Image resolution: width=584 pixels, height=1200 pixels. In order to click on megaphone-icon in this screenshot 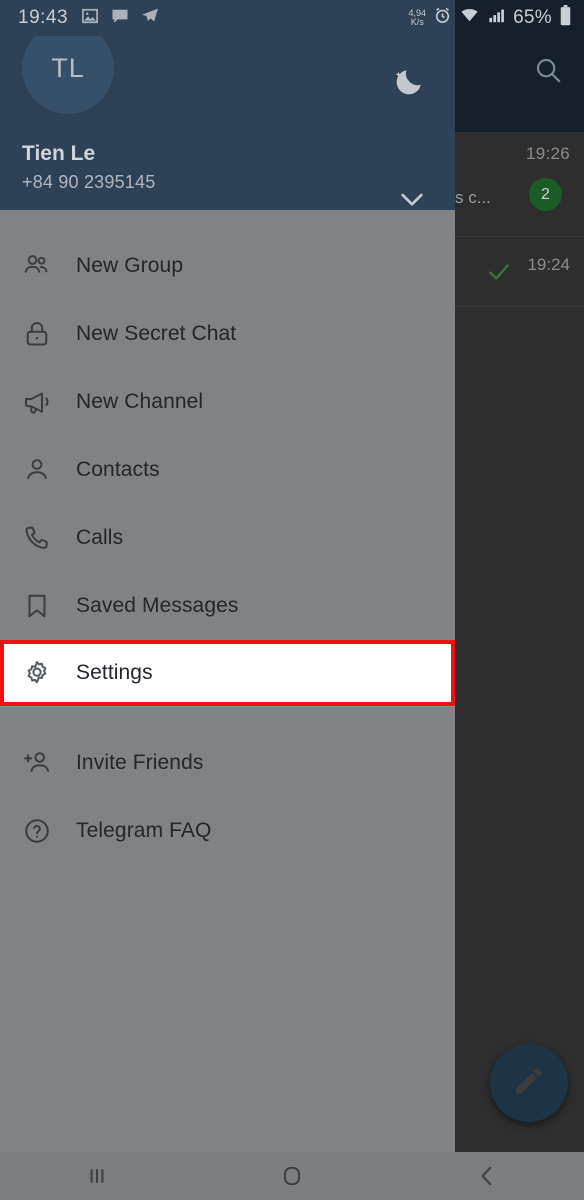, I will do `click(49, 402)`.